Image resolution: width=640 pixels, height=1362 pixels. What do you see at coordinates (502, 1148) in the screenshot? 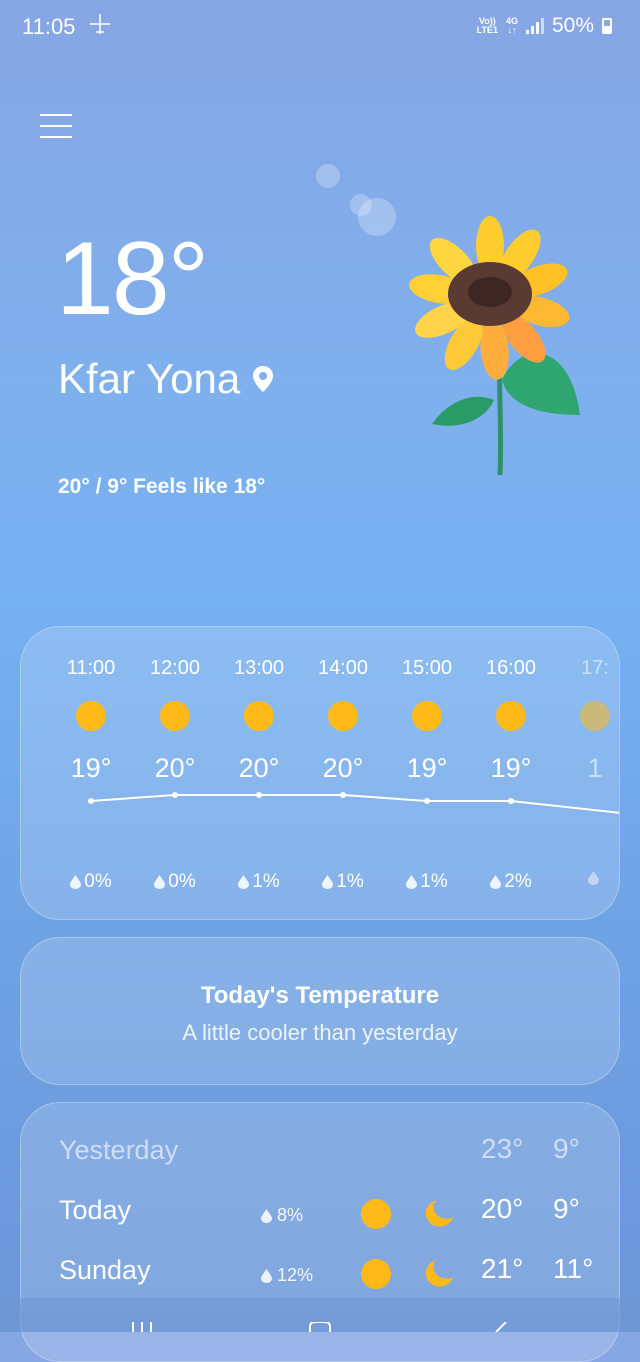
I see `daily-high: 23°` at bounding box center [502, 1148].